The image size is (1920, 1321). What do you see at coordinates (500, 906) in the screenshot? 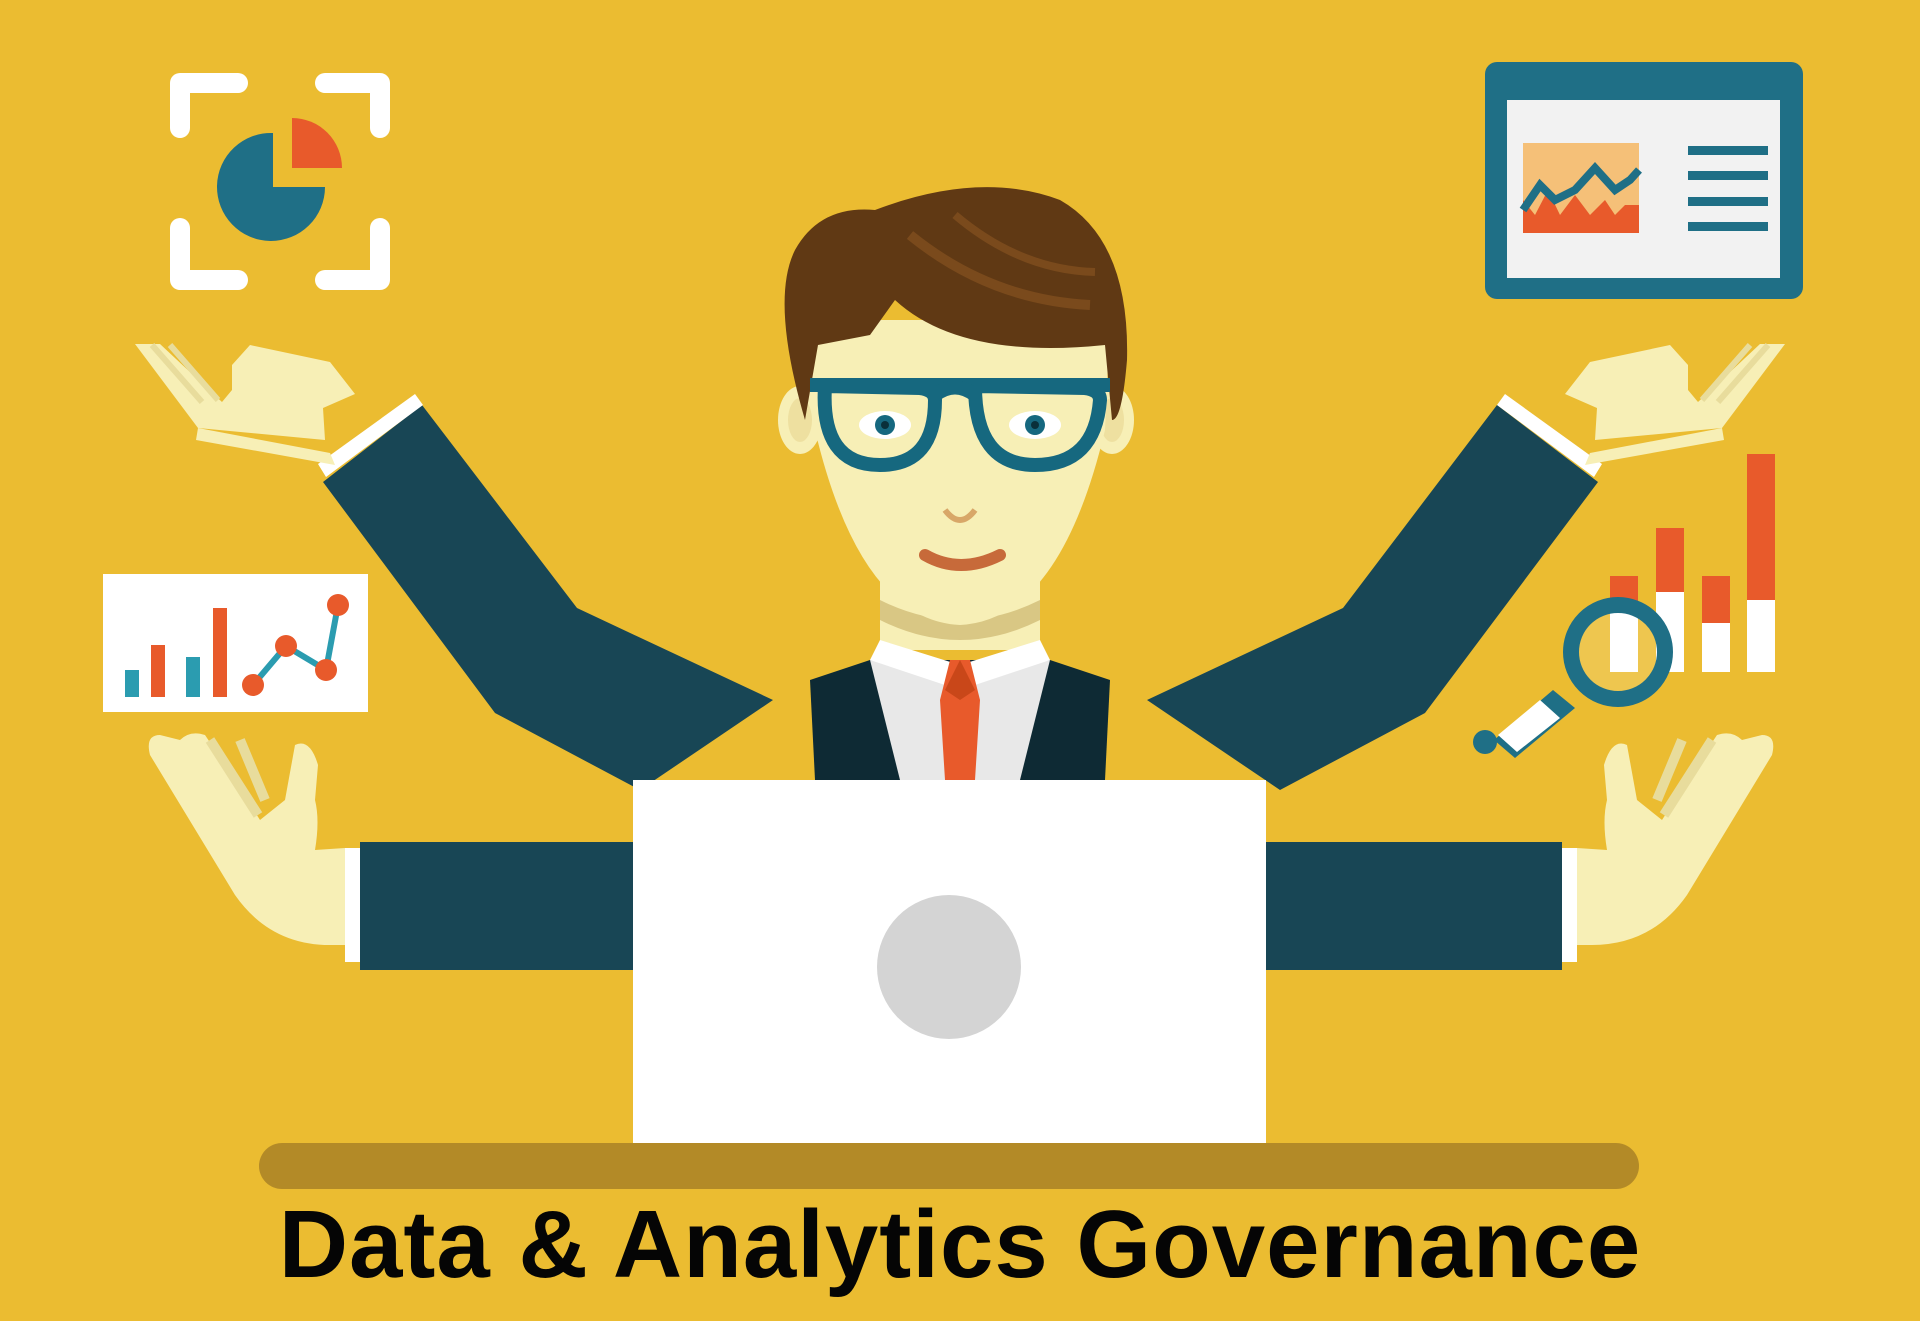
I see `lower-left-arm` at bounding box center [500, 906].